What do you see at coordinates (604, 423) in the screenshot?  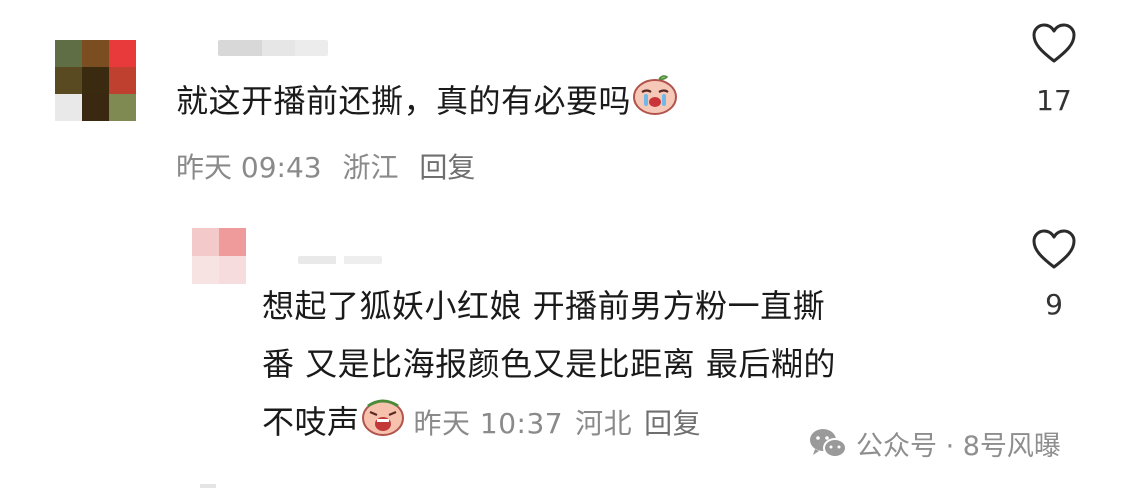 I see `comment-location: 河北` at bounding box center [604, 423].